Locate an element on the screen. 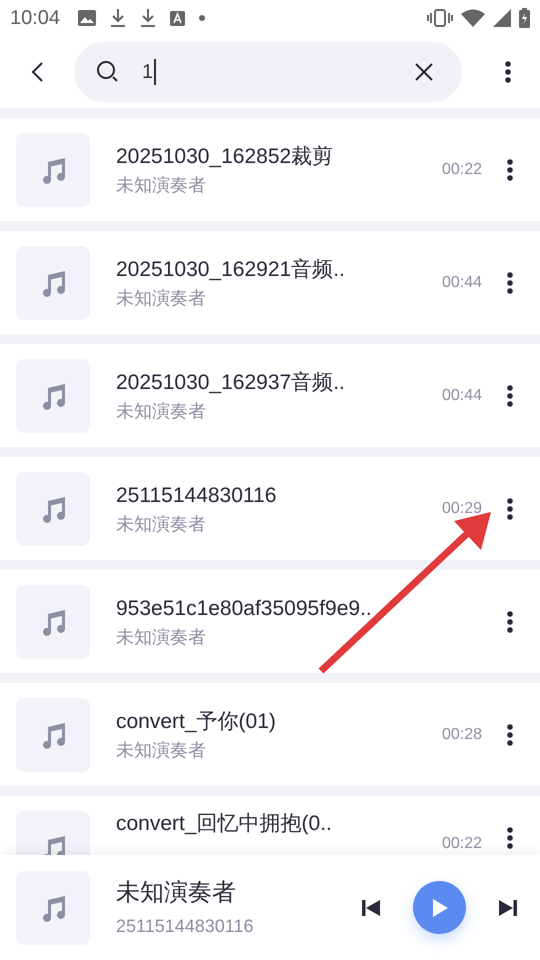  song-row: convert_予你(01) 未知演奏者 00:28 is located at coordinates (270, 734).